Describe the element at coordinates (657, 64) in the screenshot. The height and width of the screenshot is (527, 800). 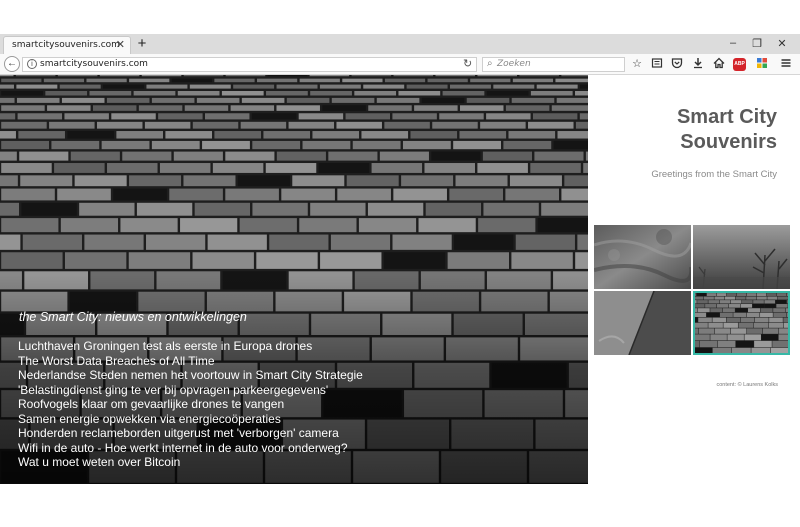
I see `reading-list-icon` at that location.